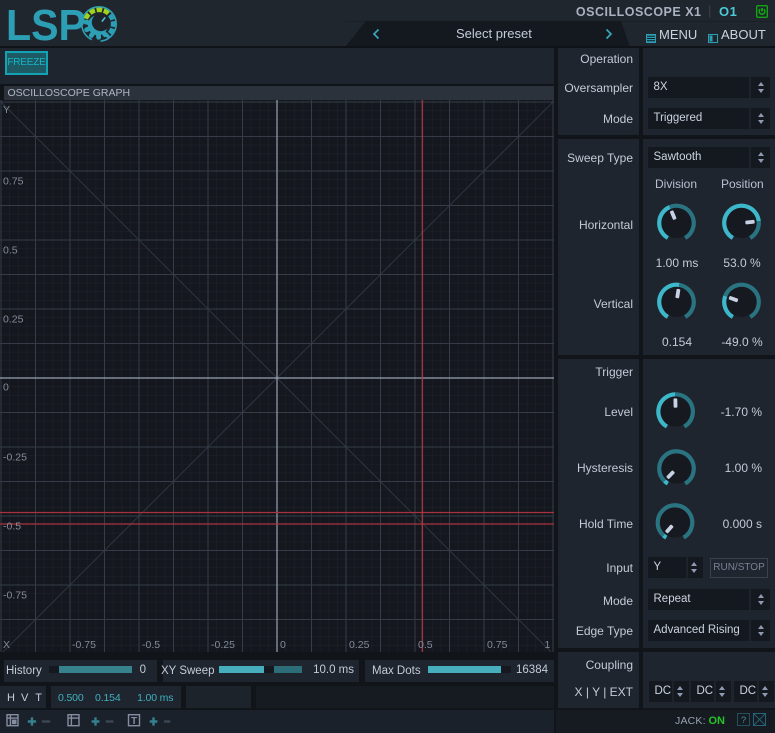 Image resolution: width=775 pixels, height=733 pixels. Describe the element at coordinates (6, 110) in the screenshot. I see `svg-text: Y` at that location.